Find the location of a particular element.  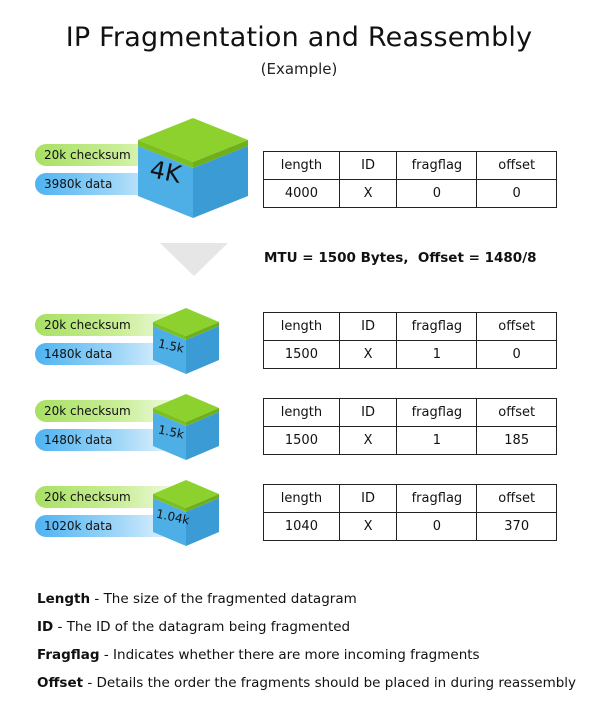

table-row: 1500 X 1 0 is located at coordinates (410, 354).